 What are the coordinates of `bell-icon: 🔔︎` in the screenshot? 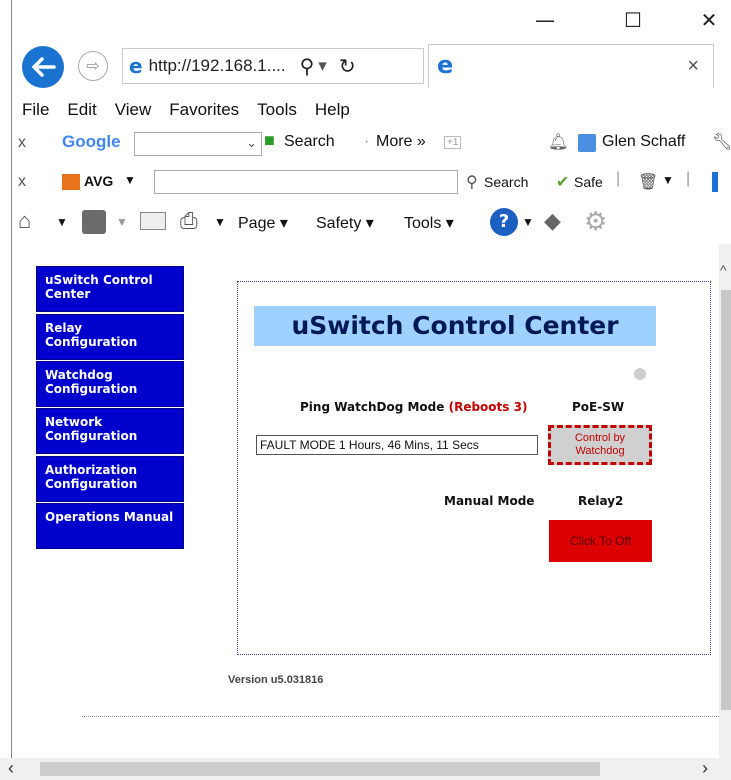 It's located at (558, 142).